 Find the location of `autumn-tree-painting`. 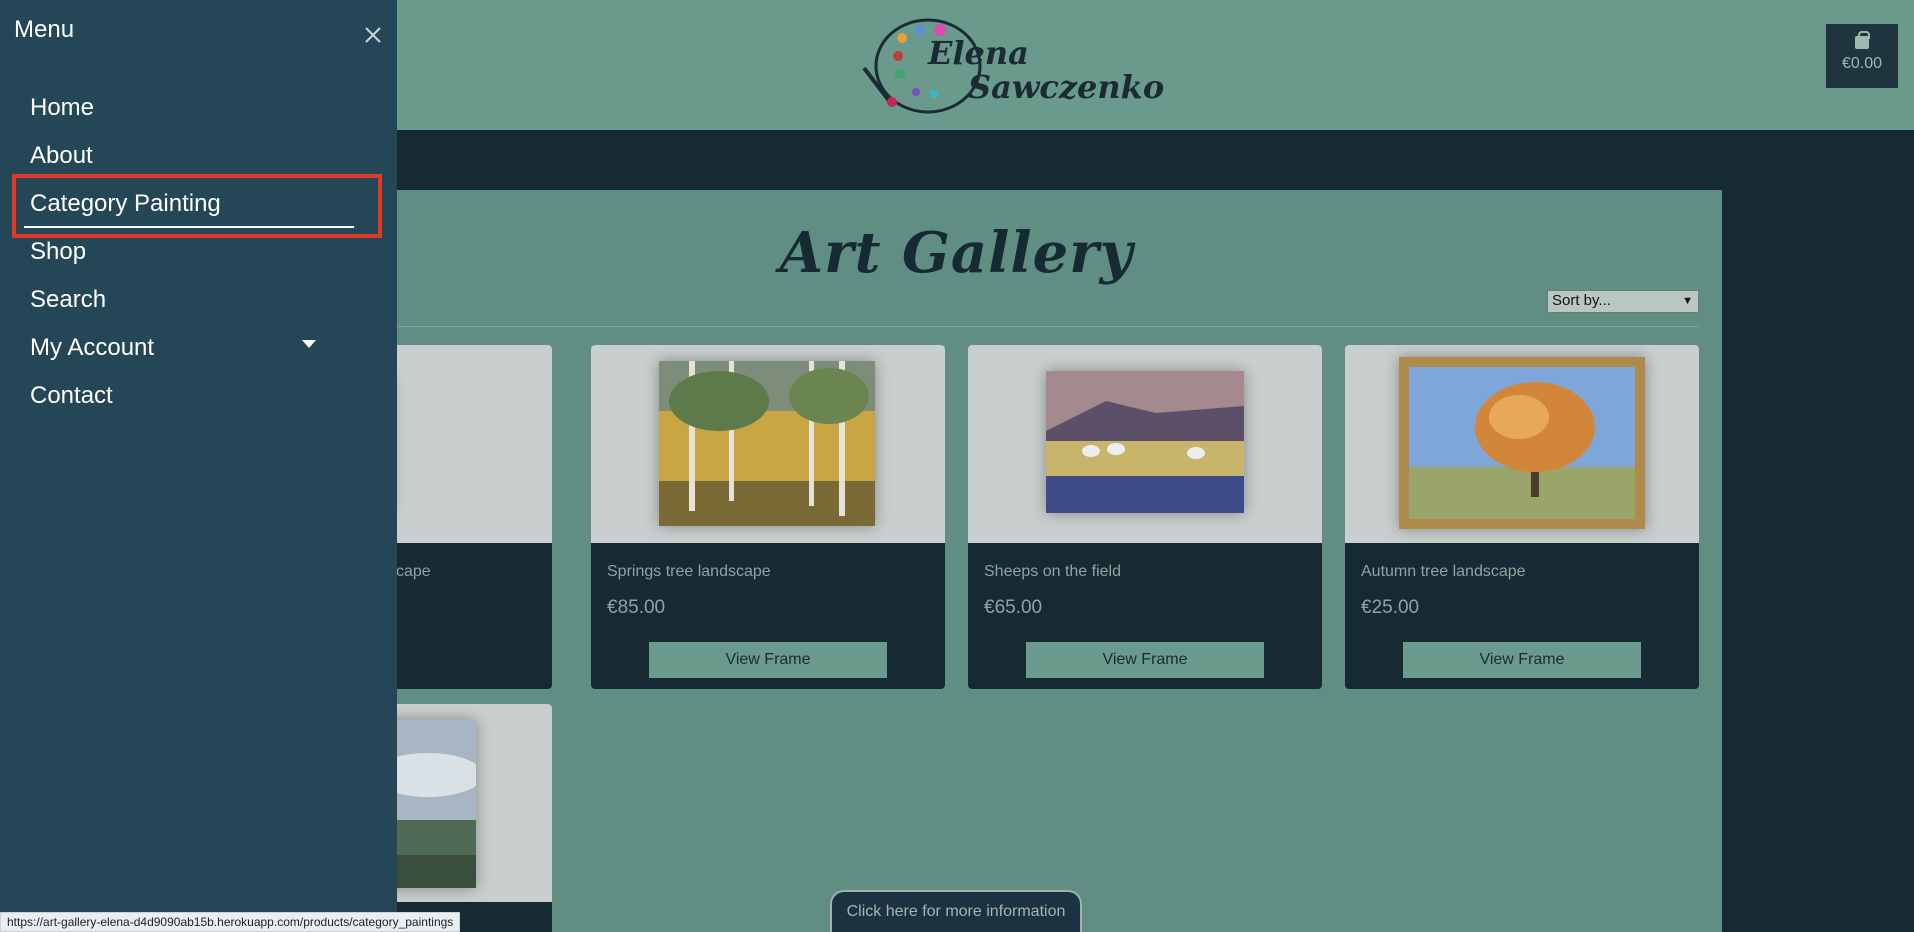

autumn-tree-painting is located at coordinates (1522, 443).